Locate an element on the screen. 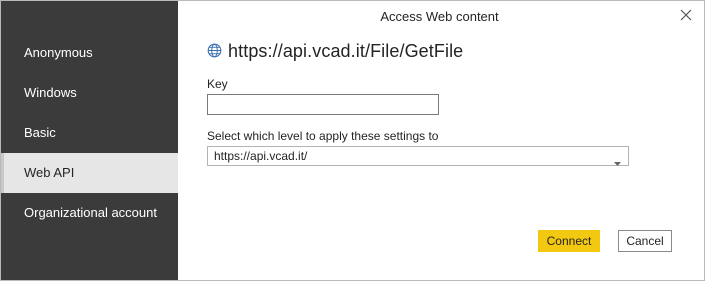  sidebar-item-basic: Basic is located at coordinates (89, 133).